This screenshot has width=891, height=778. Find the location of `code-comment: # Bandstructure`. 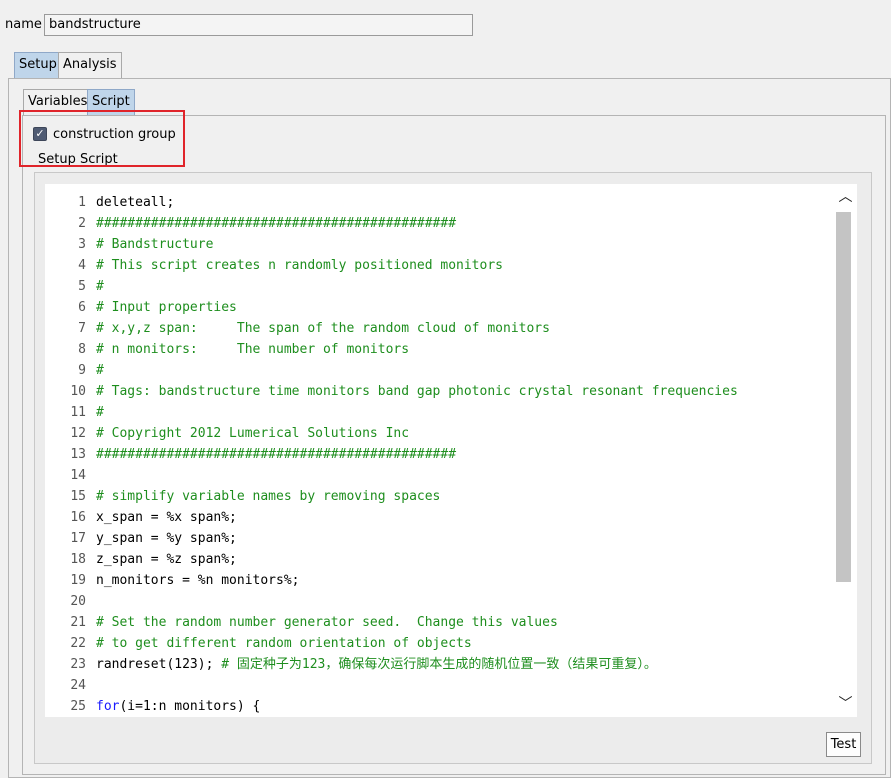

code-comment: # Bandstructure is located at coordinates (155, 244).